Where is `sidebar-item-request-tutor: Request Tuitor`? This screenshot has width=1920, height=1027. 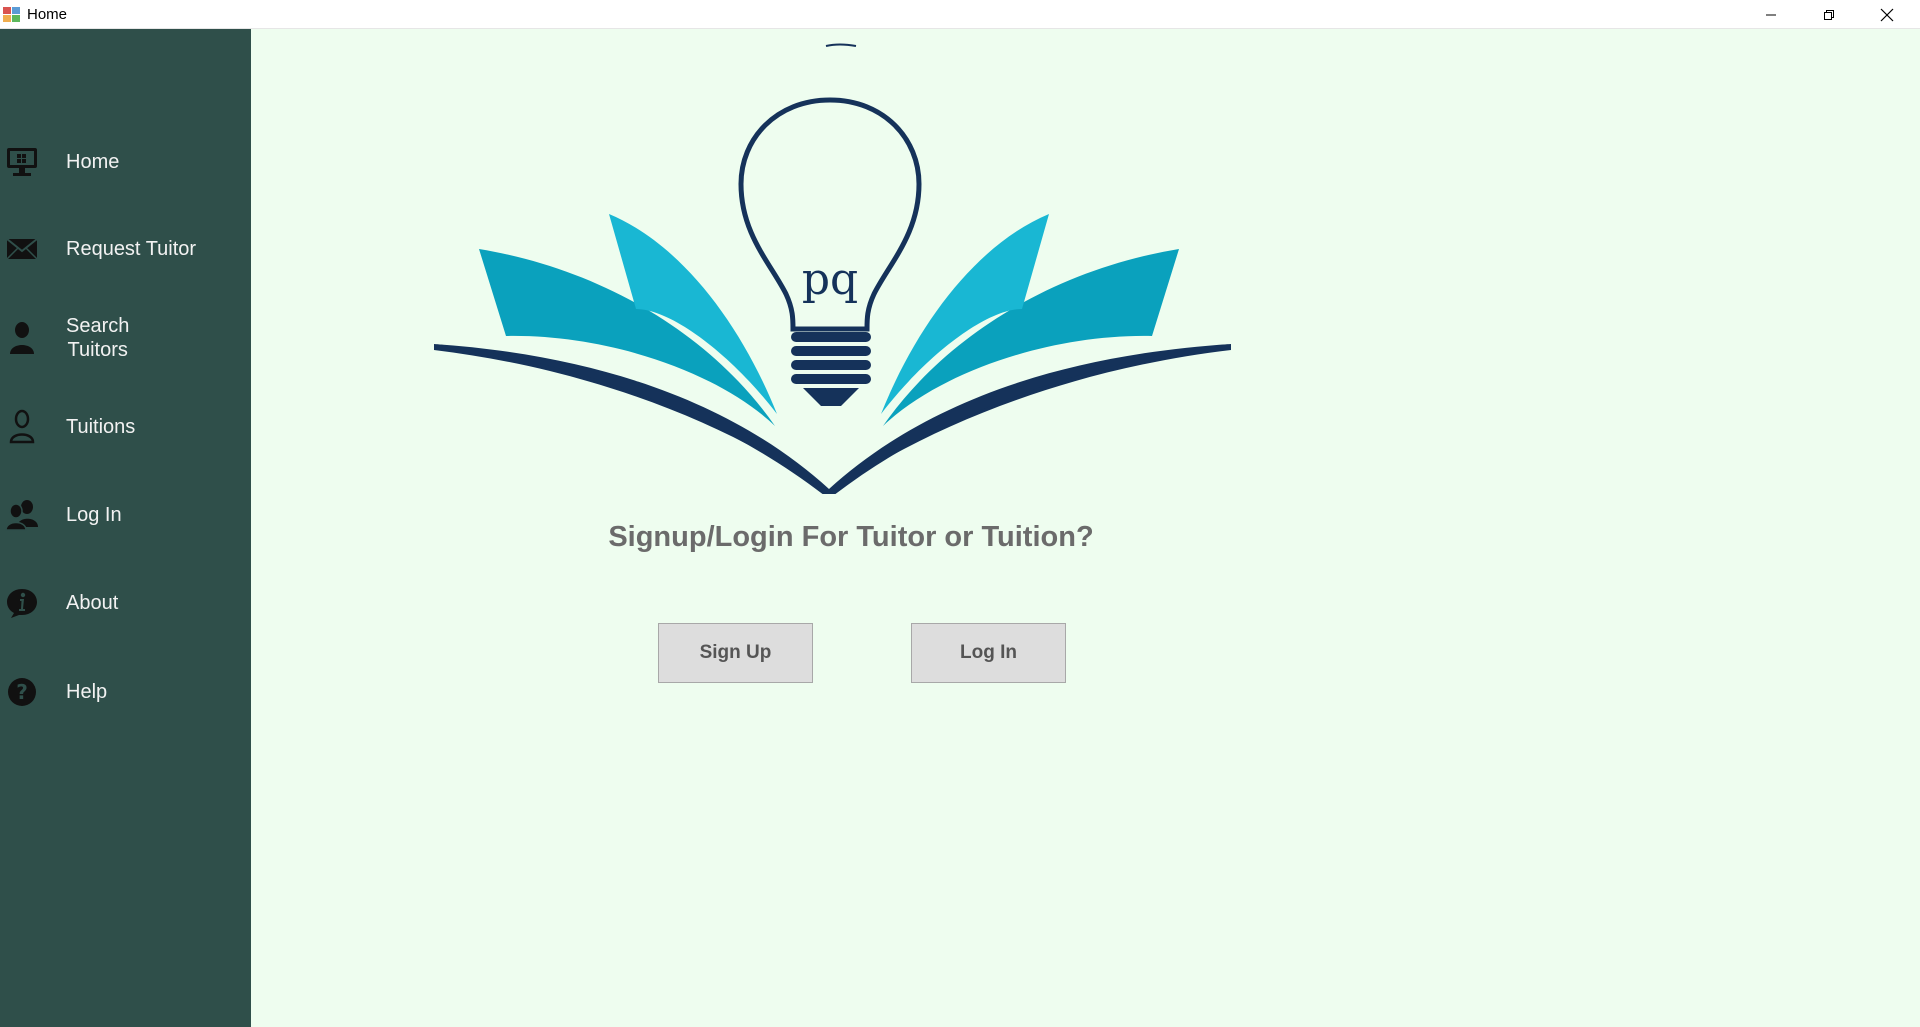
sidebar-item-request-tutor: Request Tuitor is located at coordinates (125, 249).